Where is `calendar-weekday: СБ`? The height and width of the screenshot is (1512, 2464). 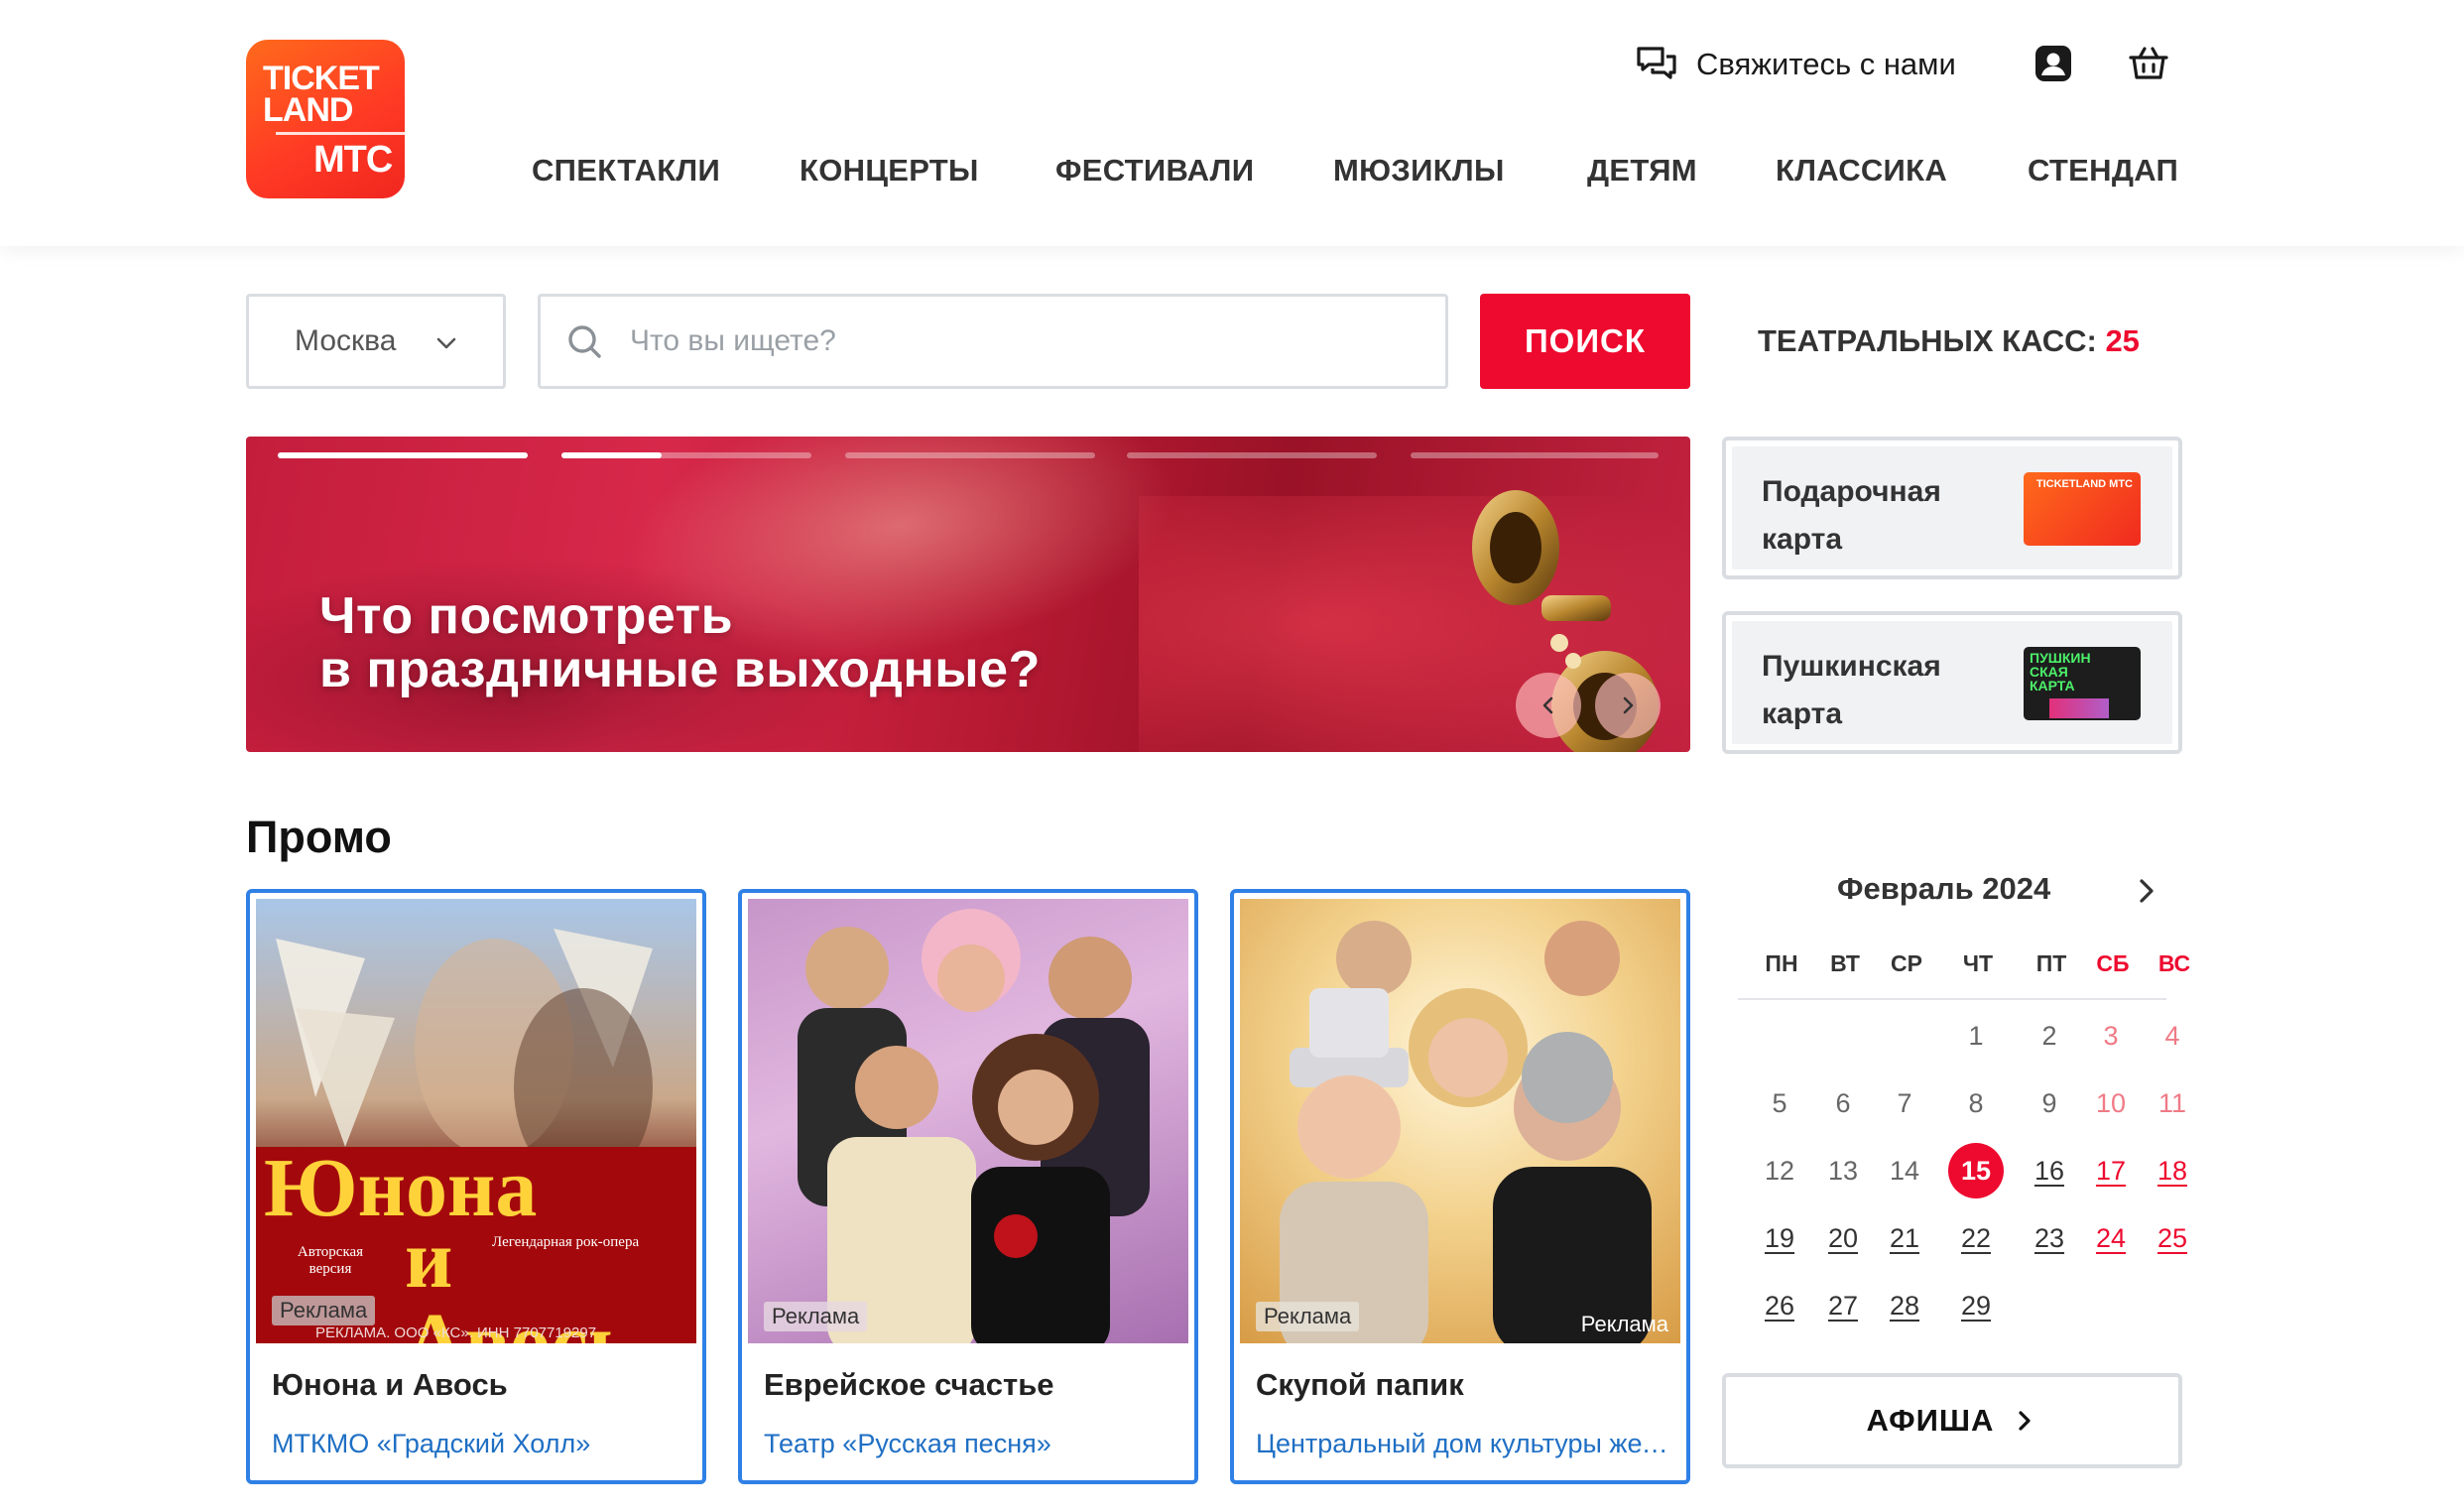
calendar-weekday: СБ is located at coordinates (2113, 963).